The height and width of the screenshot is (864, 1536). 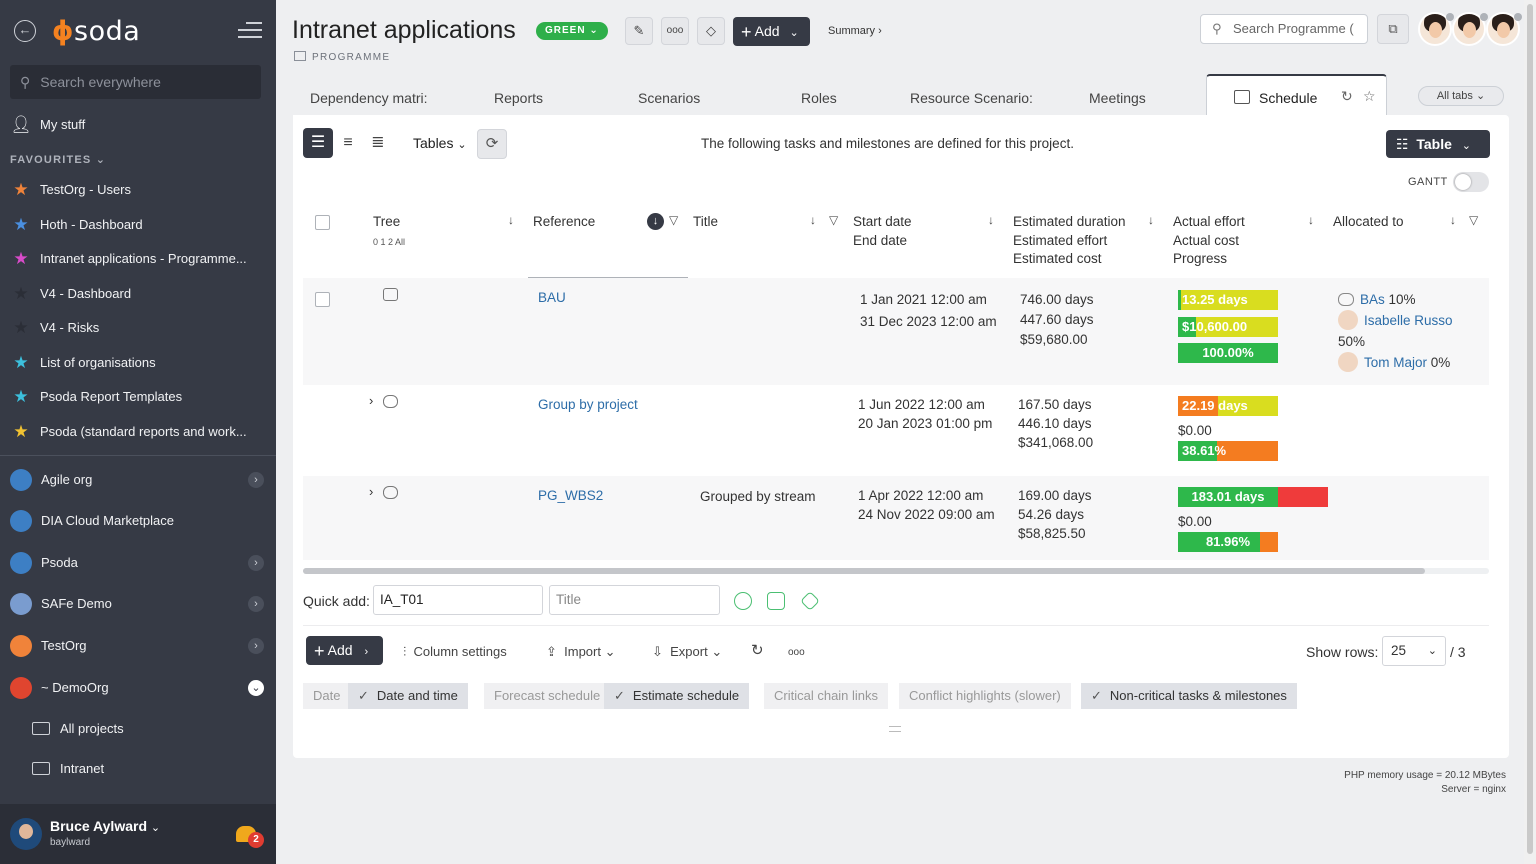 I want to click on add-task-icon, so click(x=776, y=601).